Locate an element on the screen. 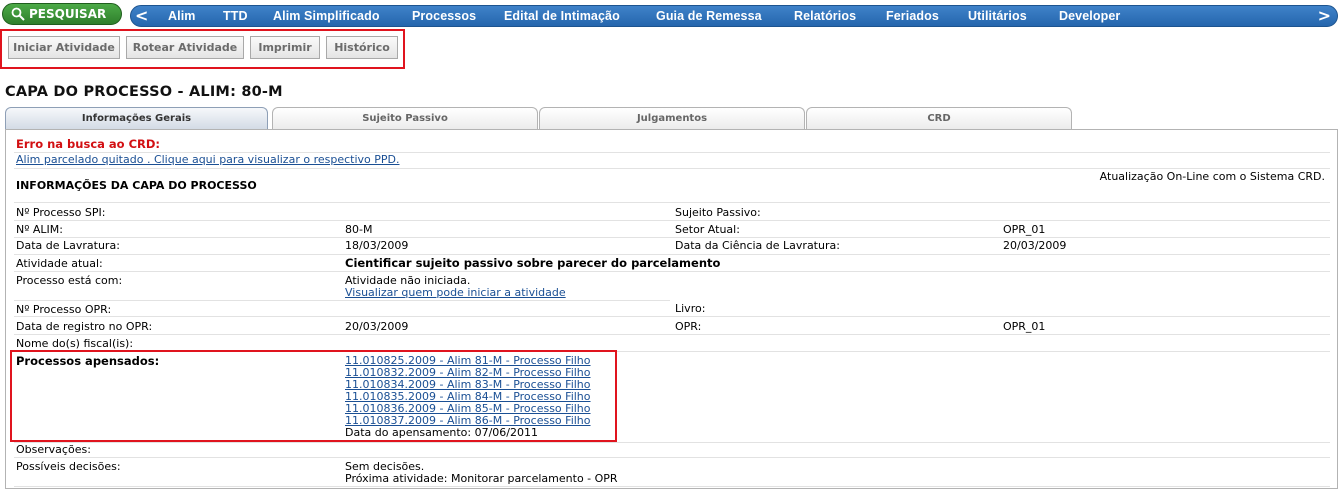  menu-item-alim-simplificado: Alim Simplificado is located at coordinates (326, 16).